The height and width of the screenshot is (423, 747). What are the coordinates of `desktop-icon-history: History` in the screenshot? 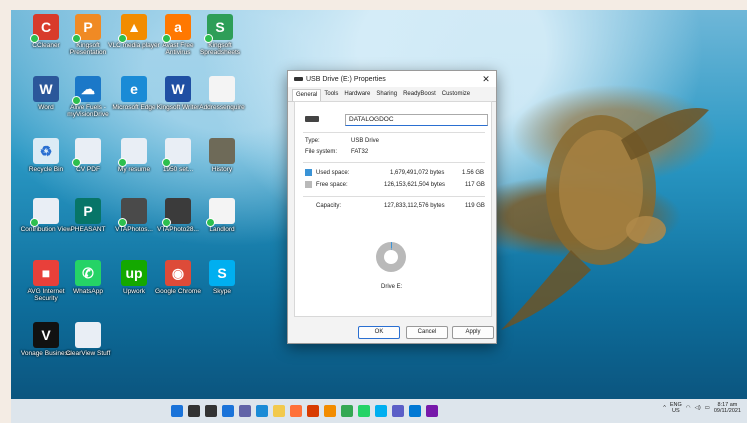 It's located at (222, 155).